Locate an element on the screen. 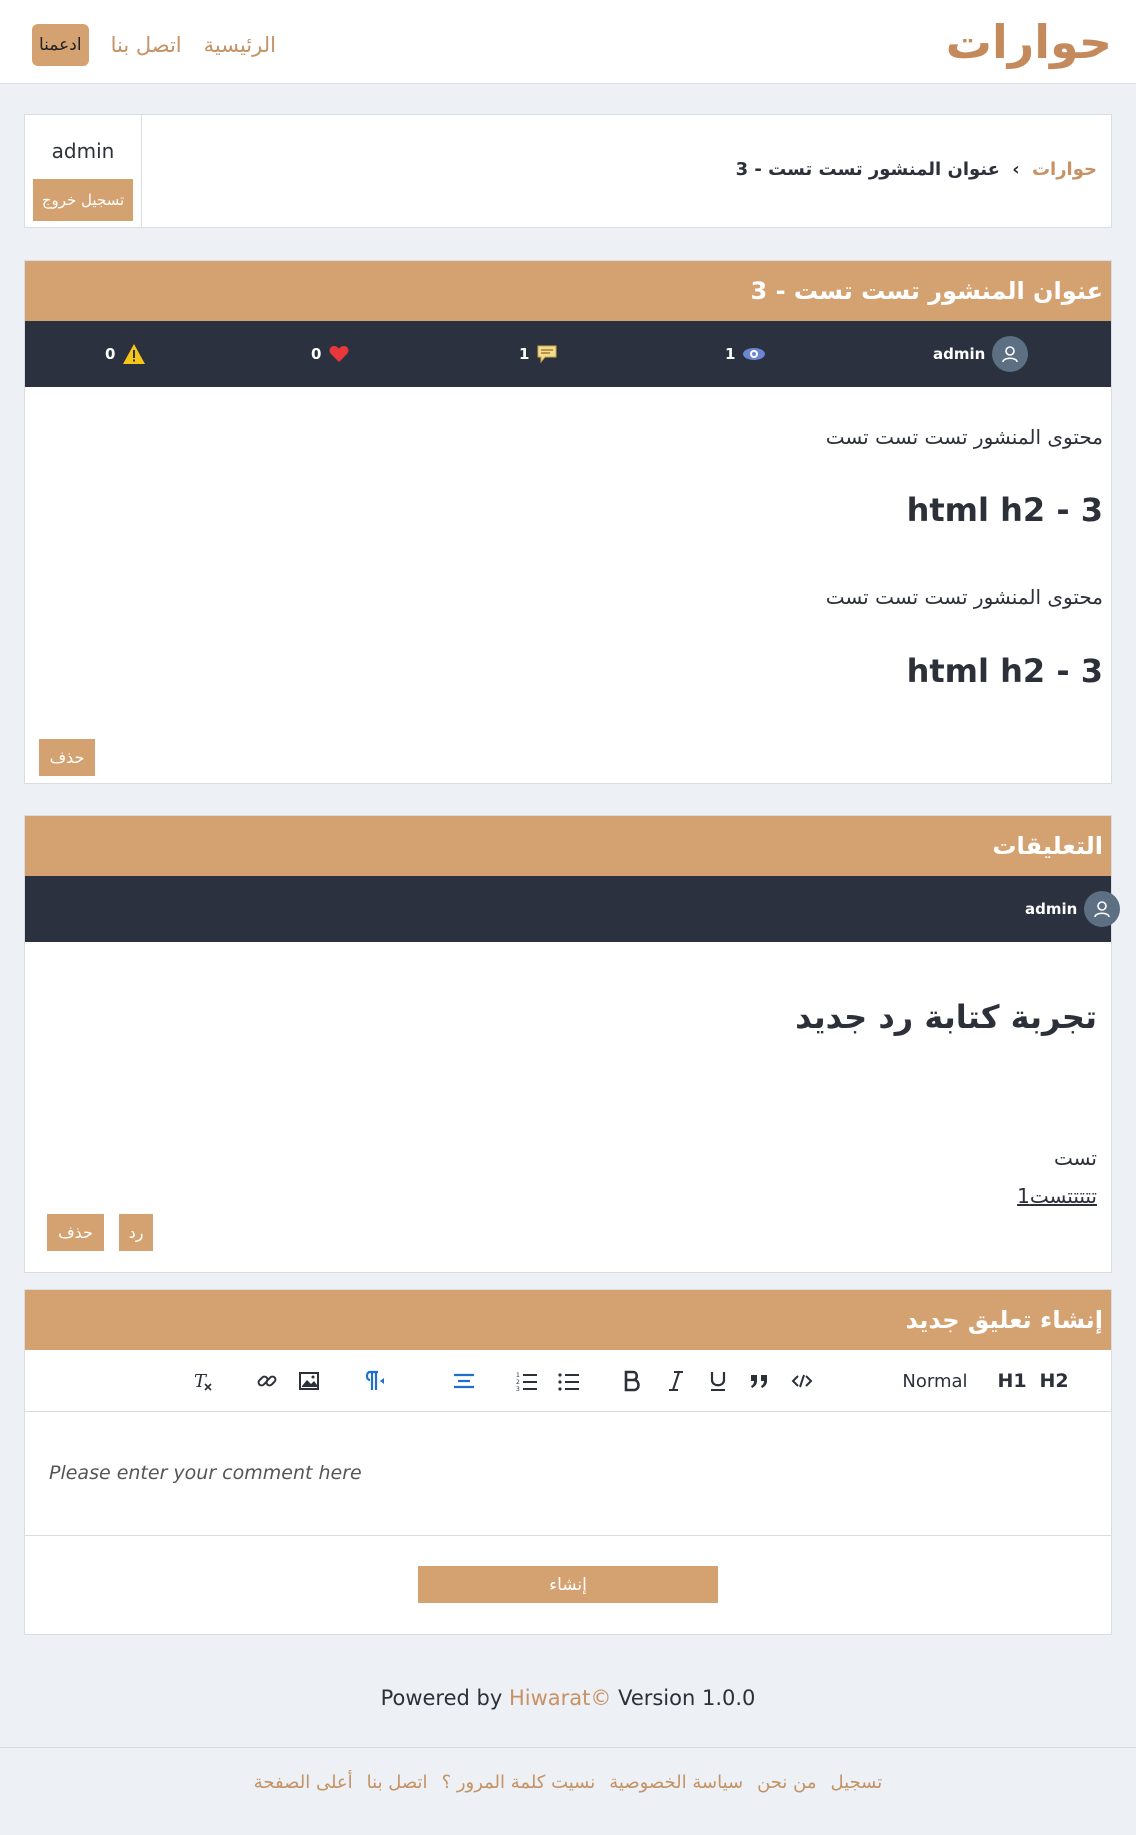 The width and height of the screenshot is (1136, 1835). heading-format-select: Normal is located at coordinates (935, 1381).